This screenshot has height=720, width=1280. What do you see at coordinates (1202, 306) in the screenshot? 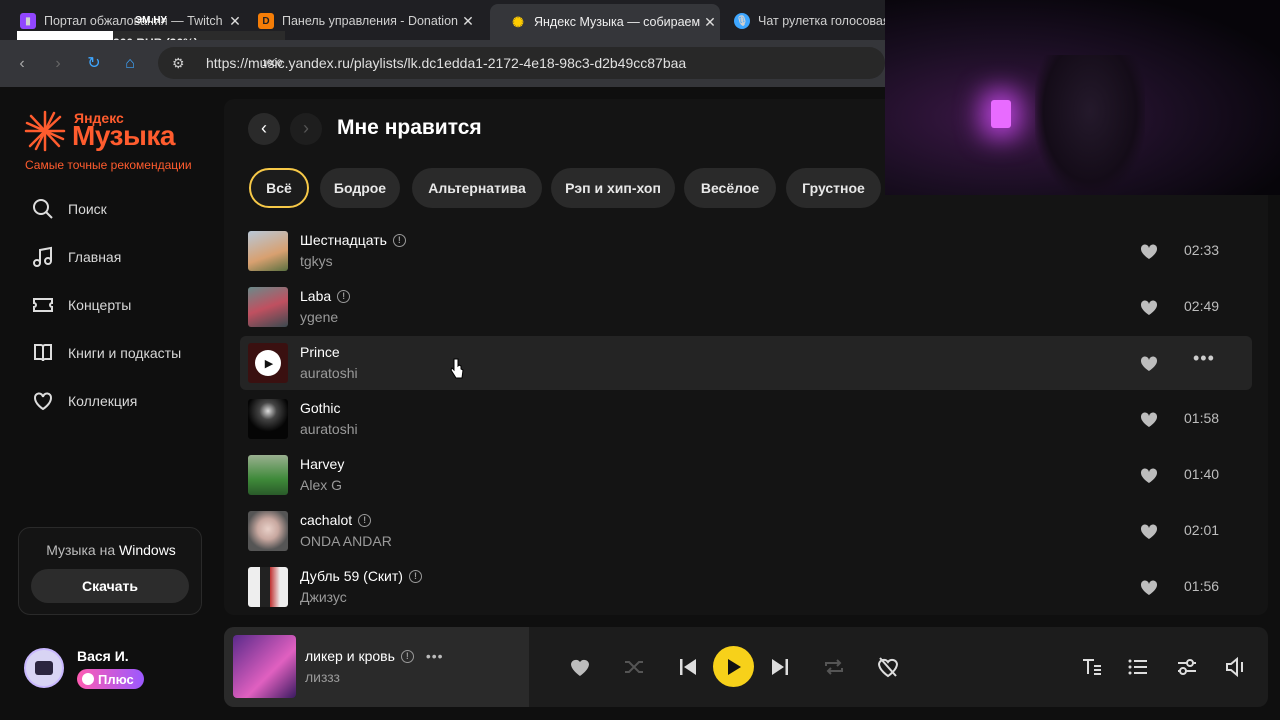
I see `track-duration: 02:49` at bounding box center [1202, 306].